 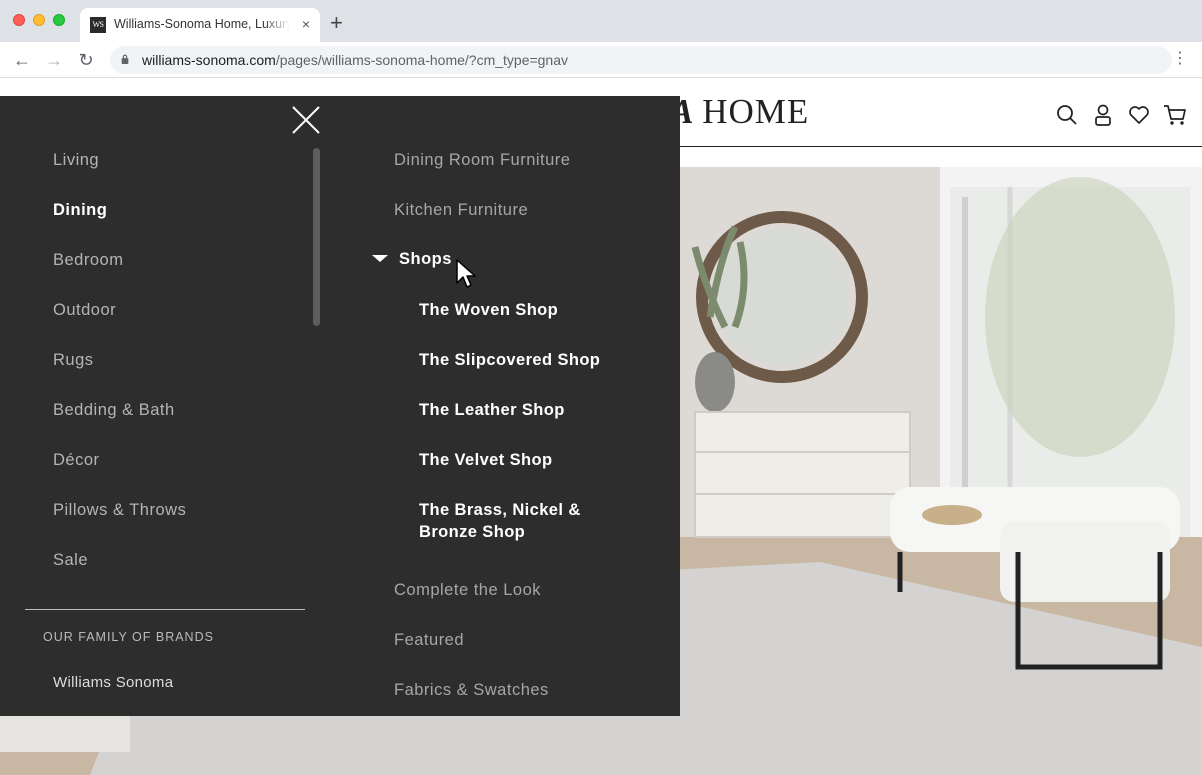 What do you see at coordinates (466, 273) in the screenshot?
I see `mouse-pointer-icon` at bounding box center [466, 273].